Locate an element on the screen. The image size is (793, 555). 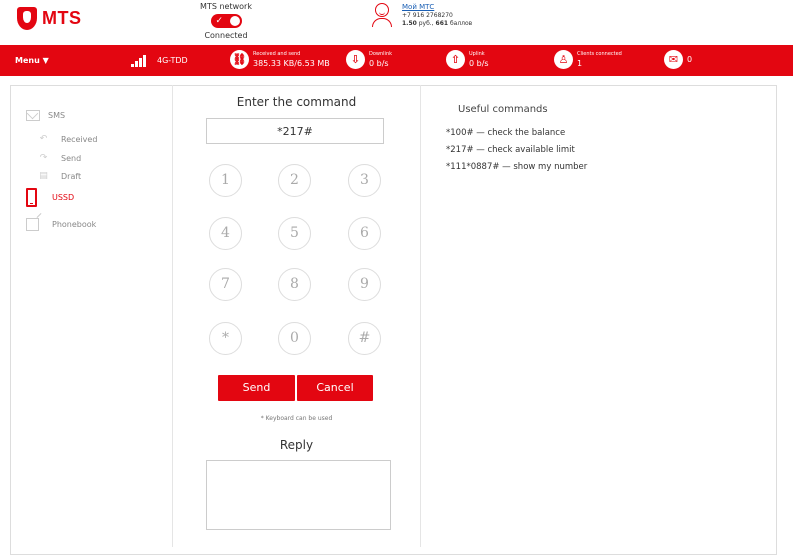
phonebook-icon is located at coordinates (32, 224).